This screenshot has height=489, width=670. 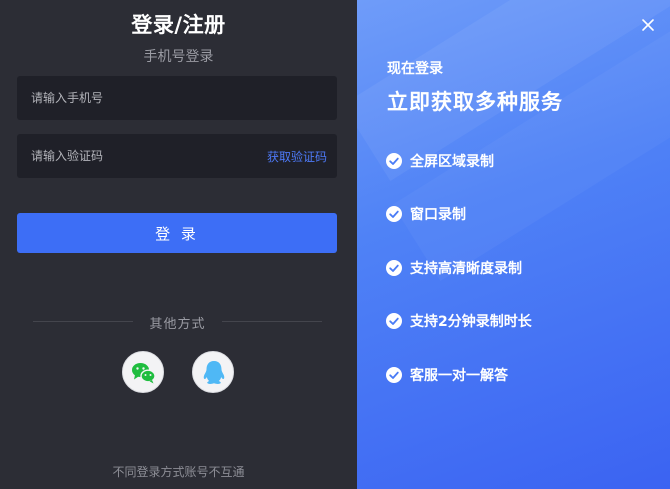 What do you see at coordinates (177, 233) in the screenshot?
I see `login-button: 登 录` at bounding box center [177, 233].